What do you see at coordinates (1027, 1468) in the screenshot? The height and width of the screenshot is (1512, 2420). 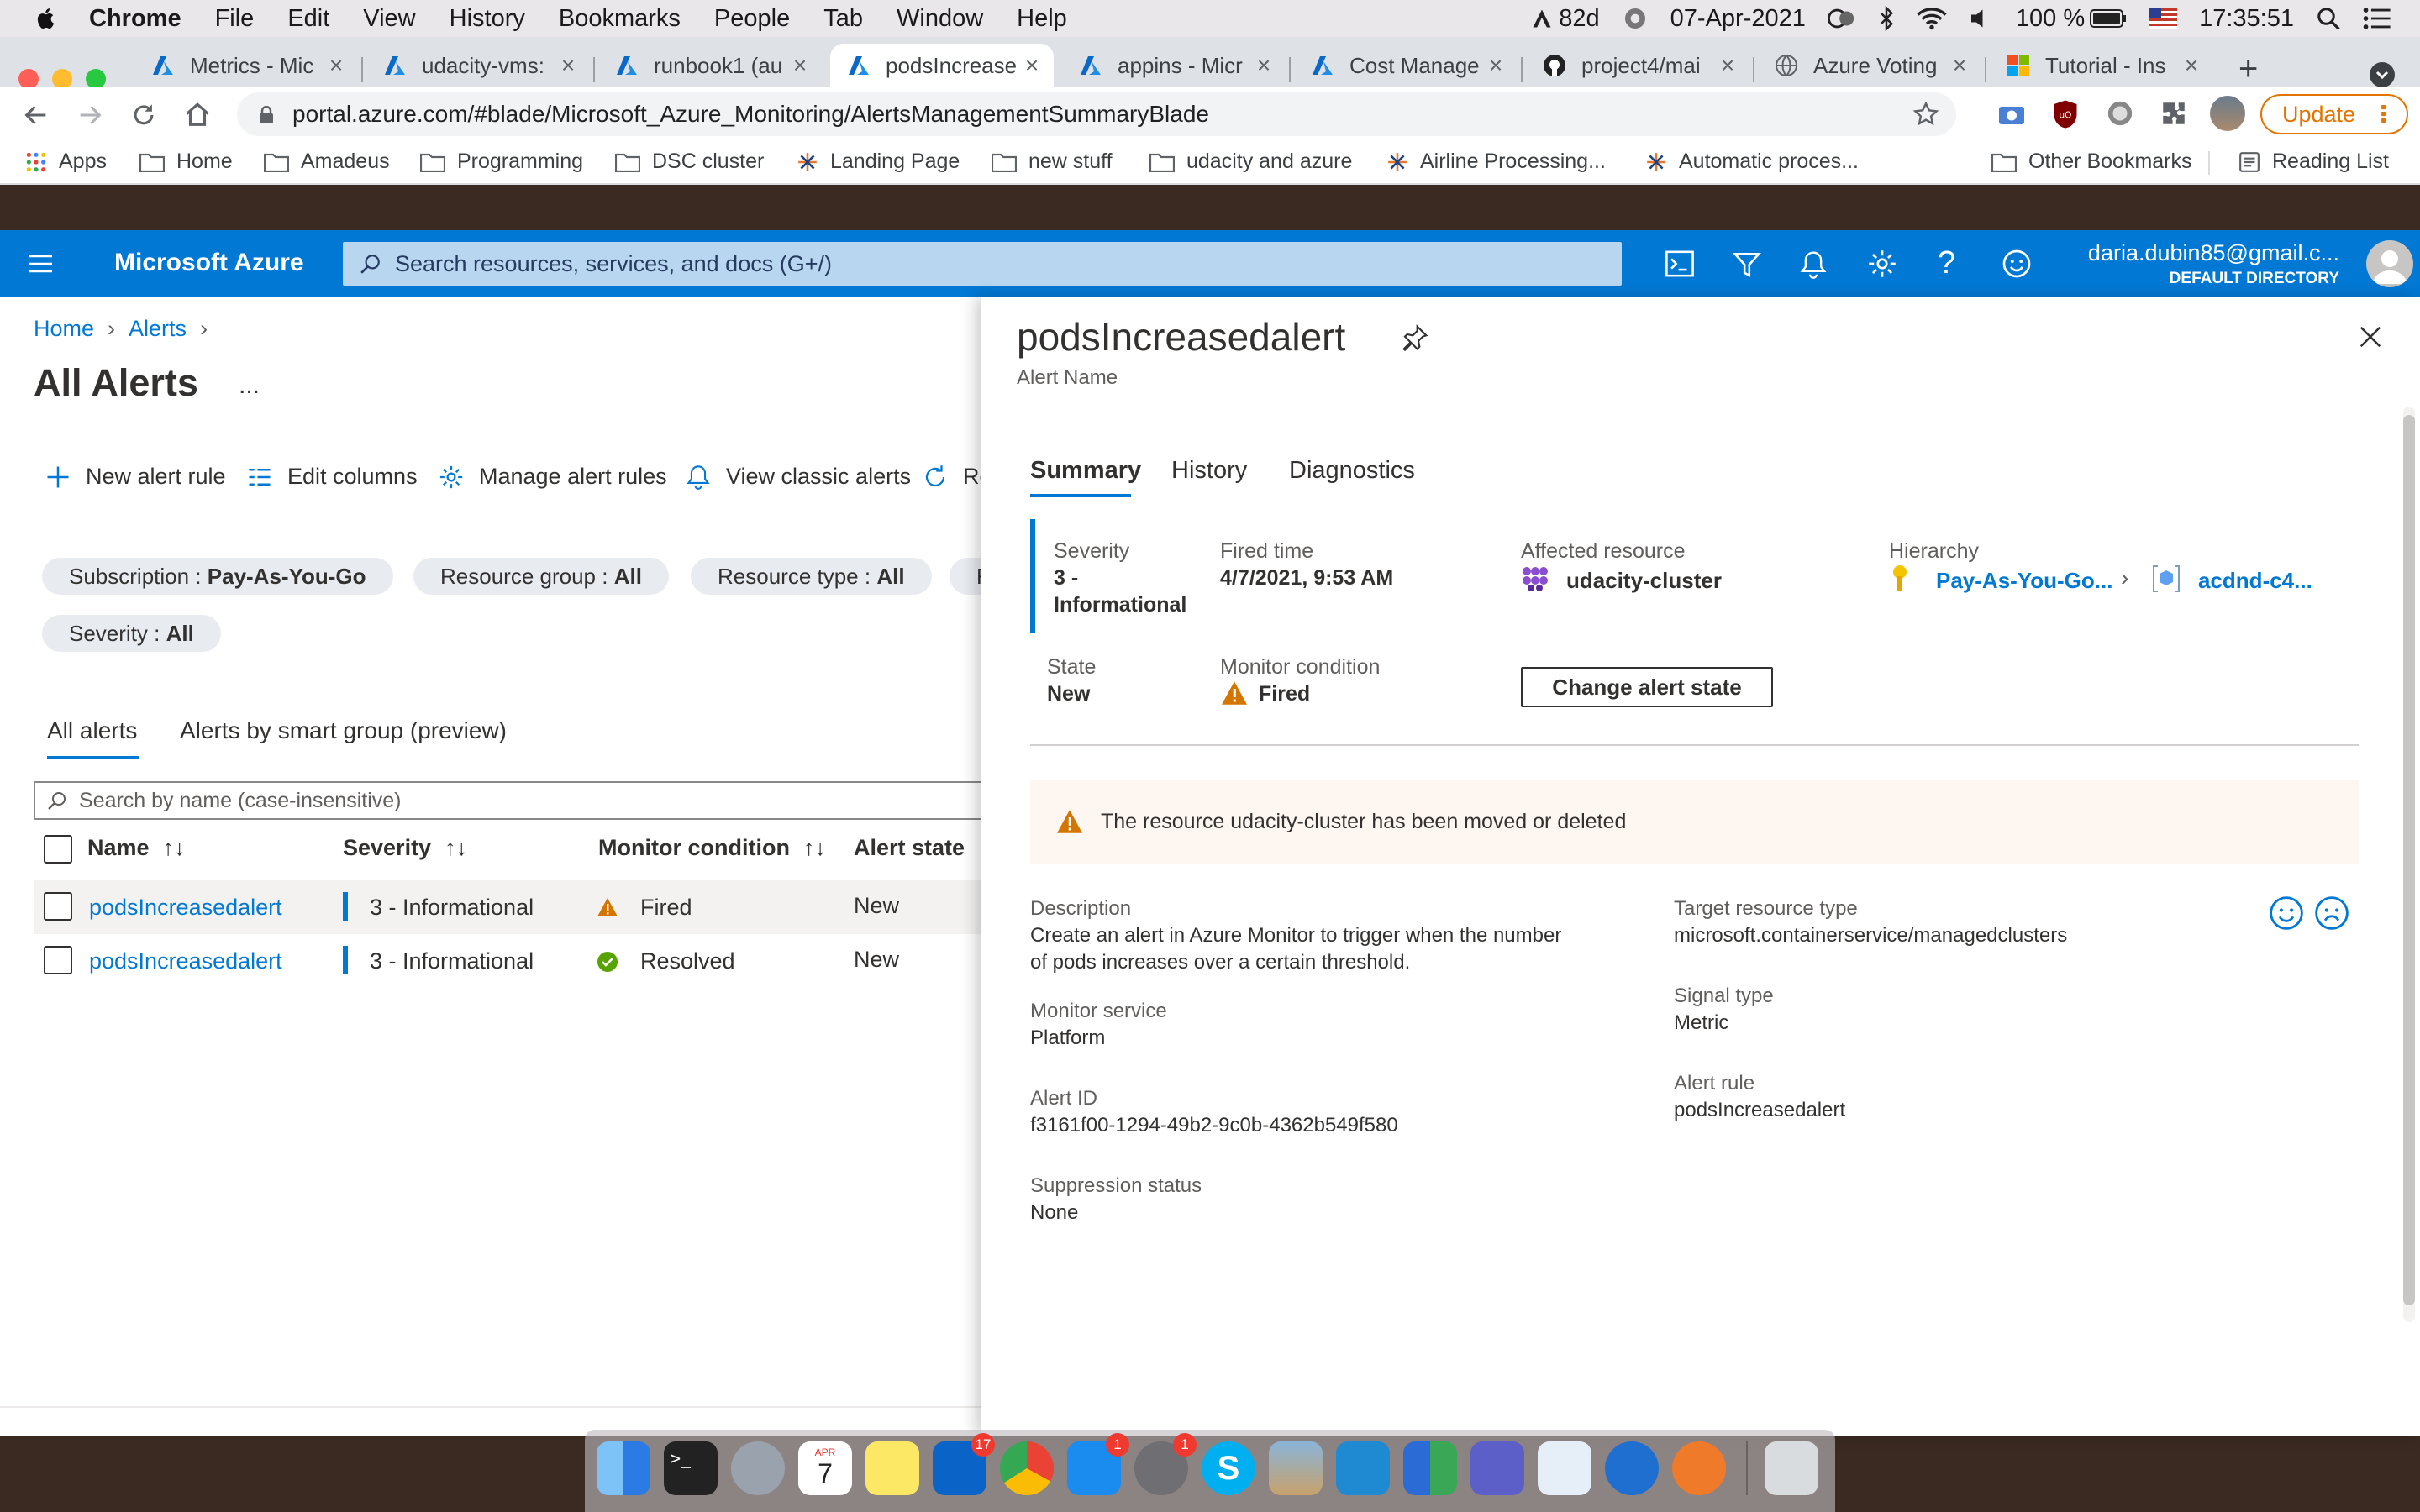 I see `chrome-icon` at bounding box center [1027, 1468].